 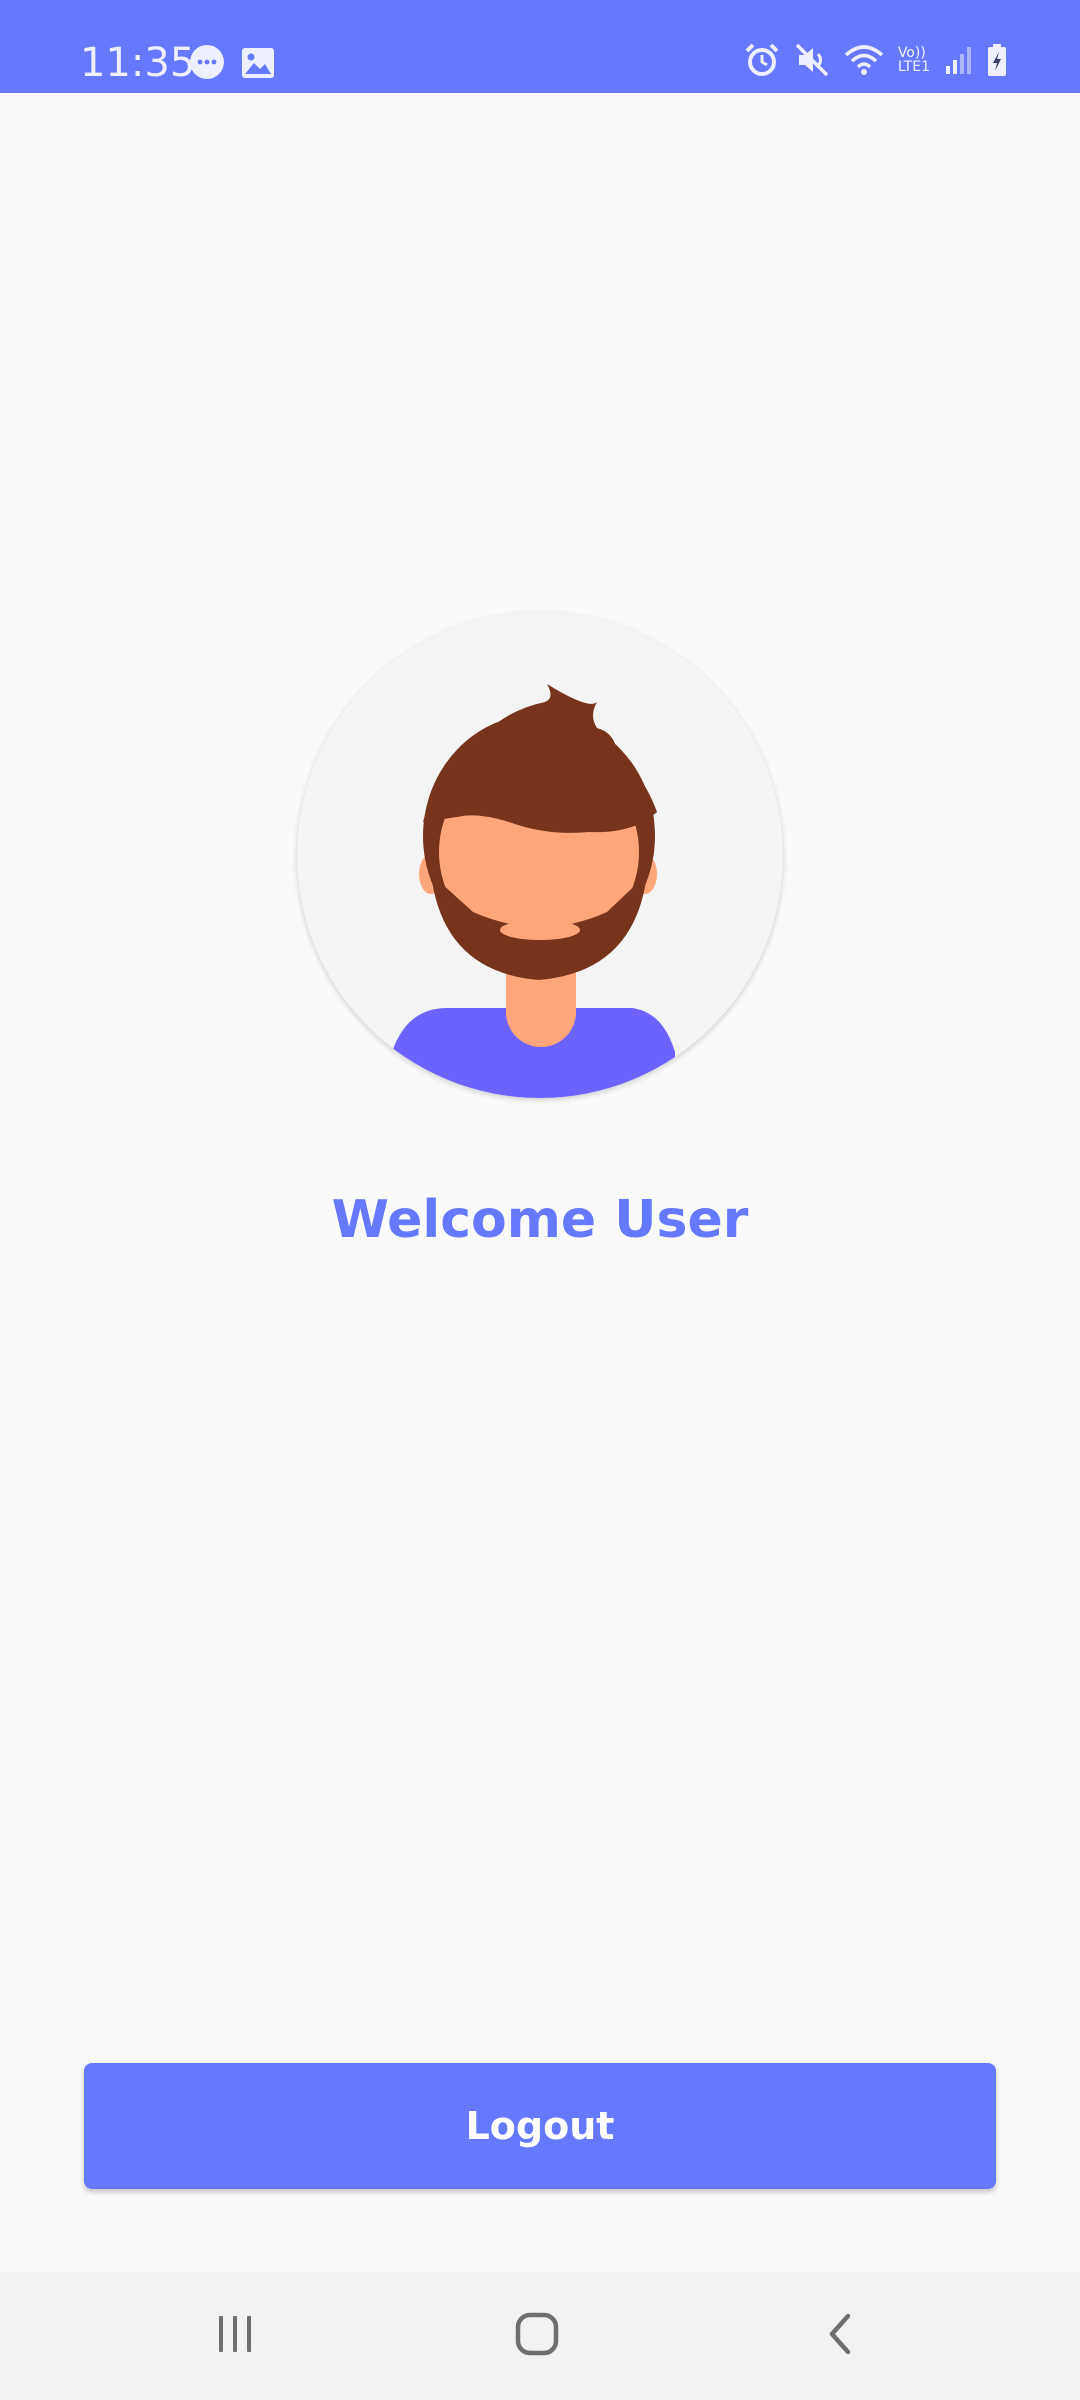 What do you see at coordinates (541, 1012) in the screenshot?
I see `avatar-neck-base` at bounding box center [541, 1012].